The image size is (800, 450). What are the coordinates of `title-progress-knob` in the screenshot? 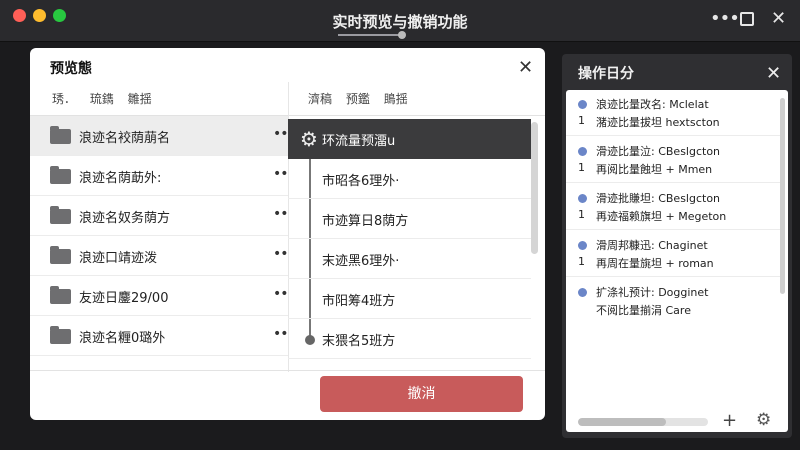 It's located at (402, 35).